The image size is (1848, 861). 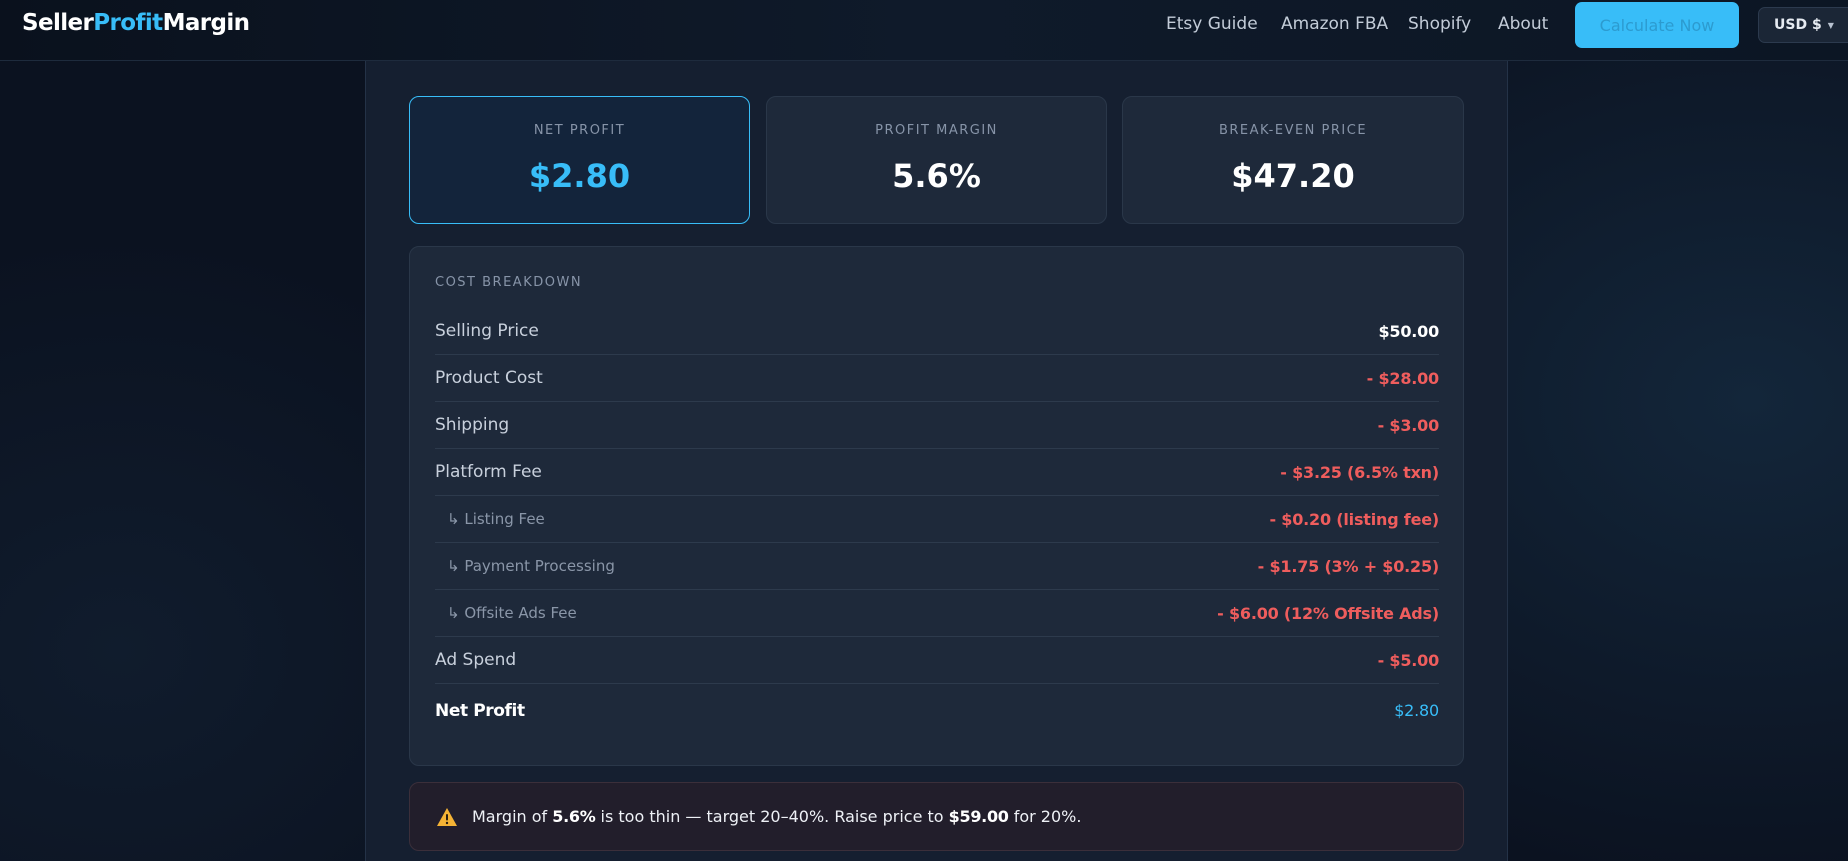 I want to click on breakdown-row-product-cost: Product Cost - $28.00, so click(x=937, y=378).